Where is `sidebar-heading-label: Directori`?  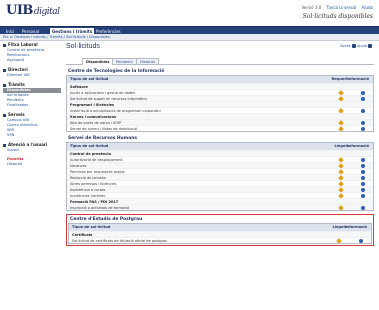
sidebar-heading-label: Directori is located at coordinates (18, 69).